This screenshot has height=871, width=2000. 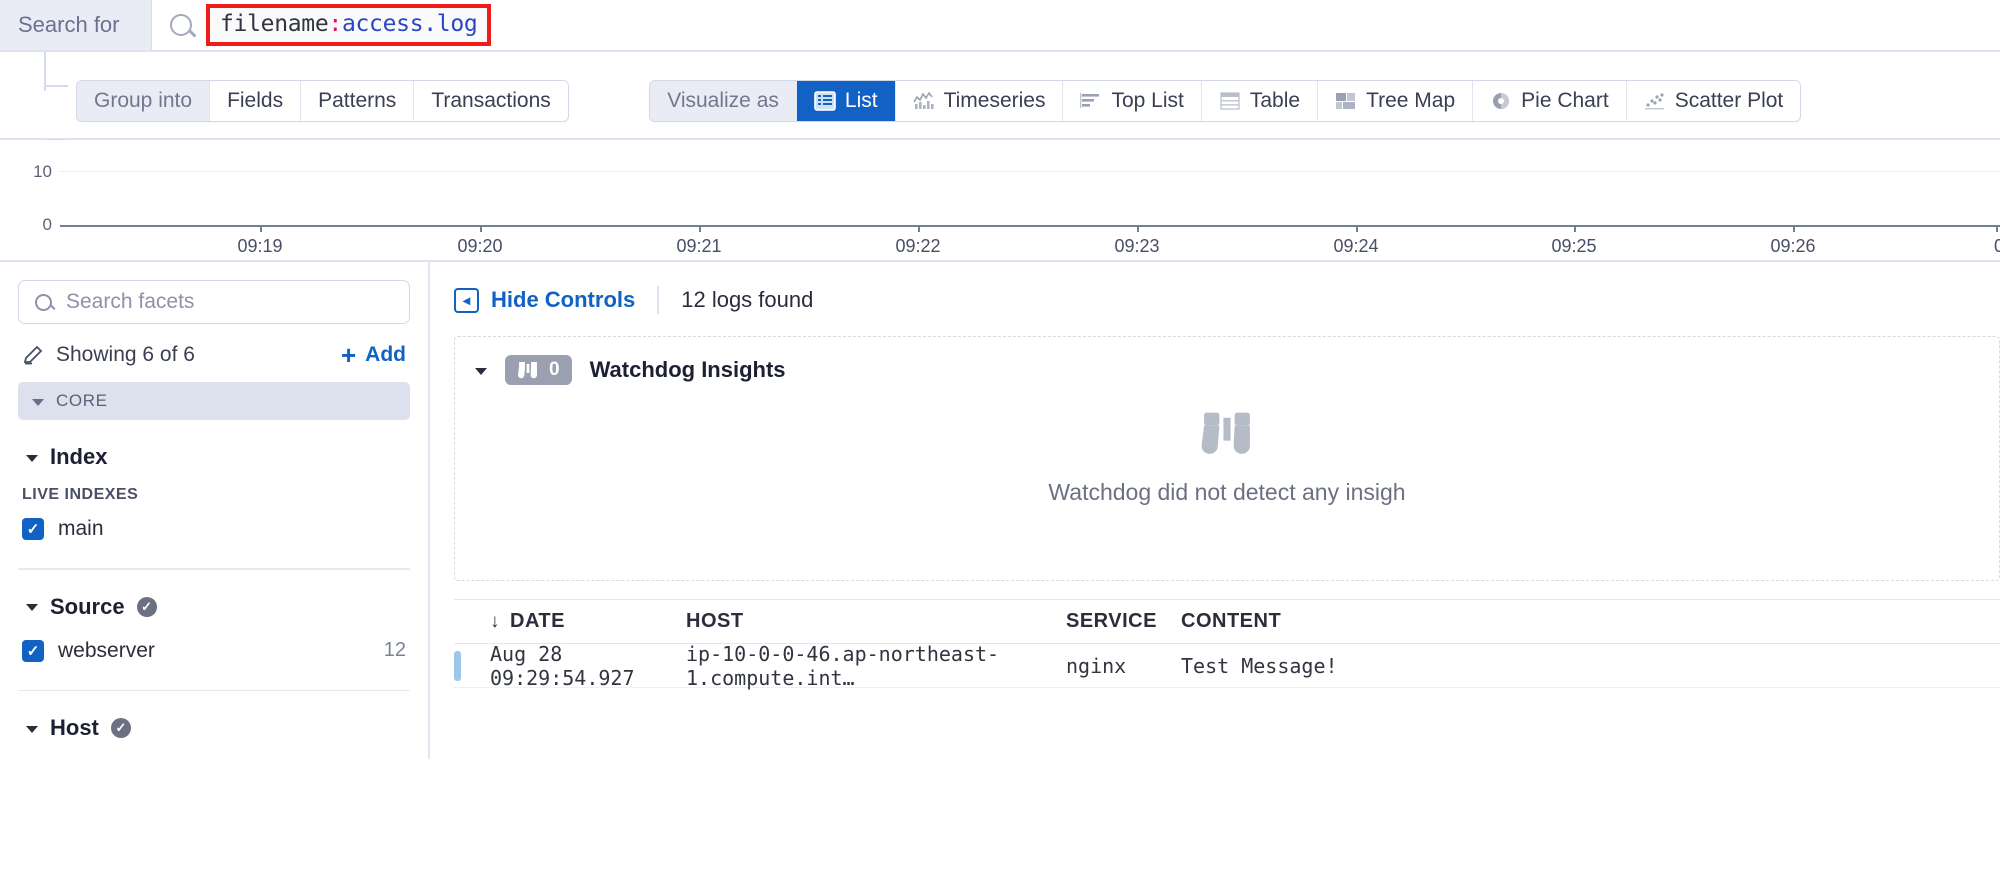 I want to click on facet-sublabel-live-indexes: LIVE INDEXES, so click(x=80, y=494).